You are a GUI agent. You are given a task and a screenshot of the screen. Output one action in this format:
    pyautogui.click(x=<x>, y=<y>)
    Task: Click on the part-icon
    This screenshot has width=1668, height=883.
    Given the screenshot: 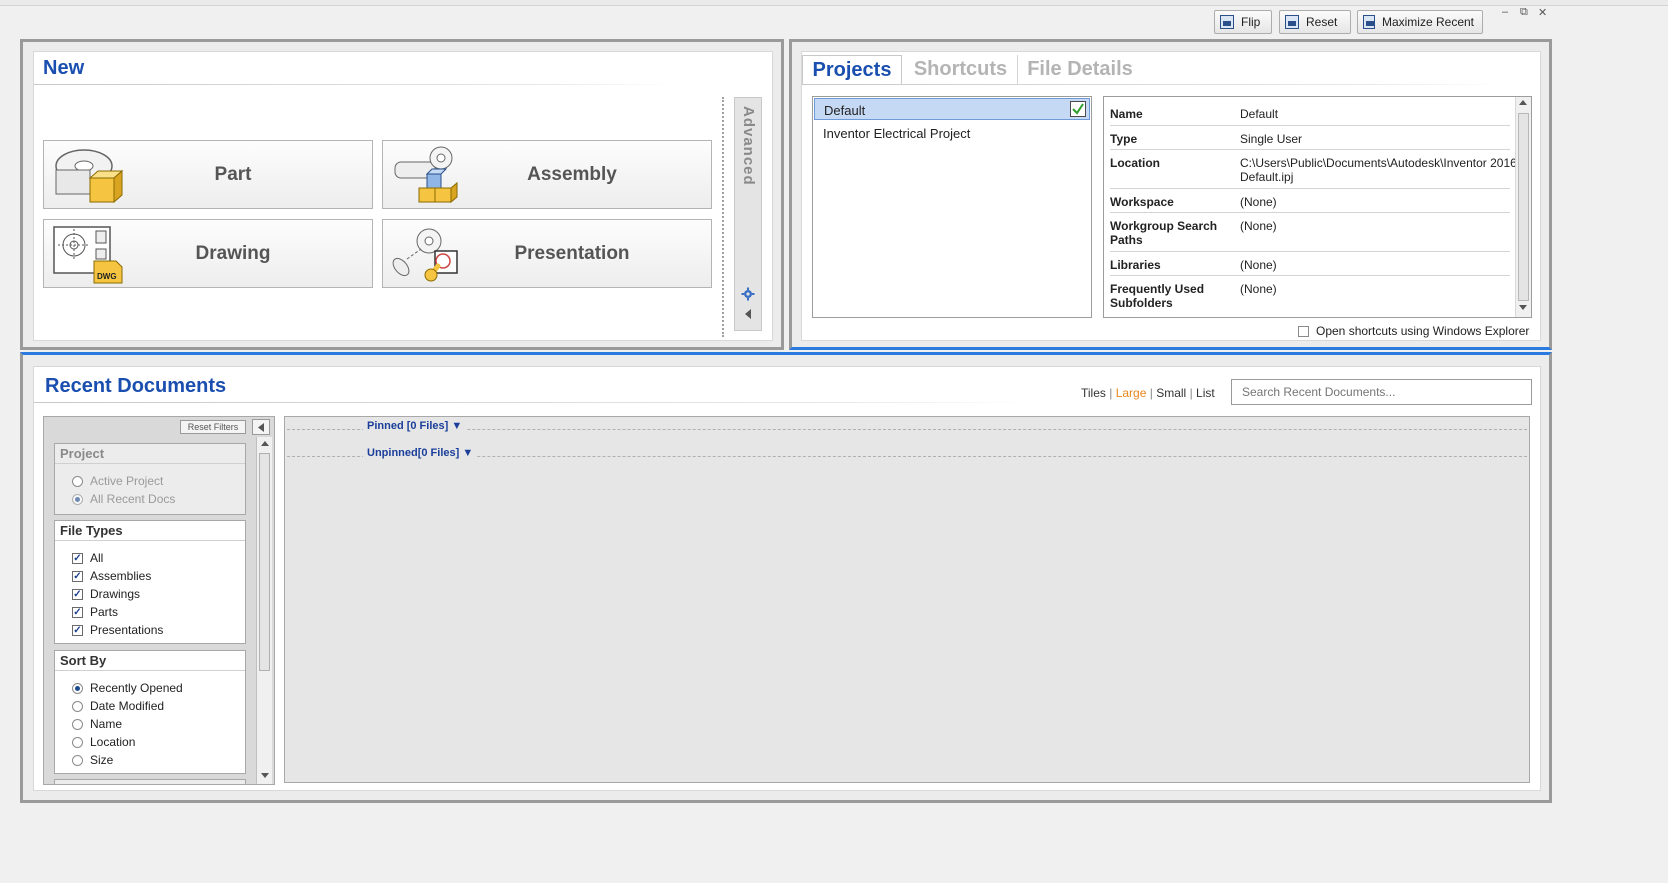 What is the action you would take?
    pyautogui.click(x=89, y=175)
    